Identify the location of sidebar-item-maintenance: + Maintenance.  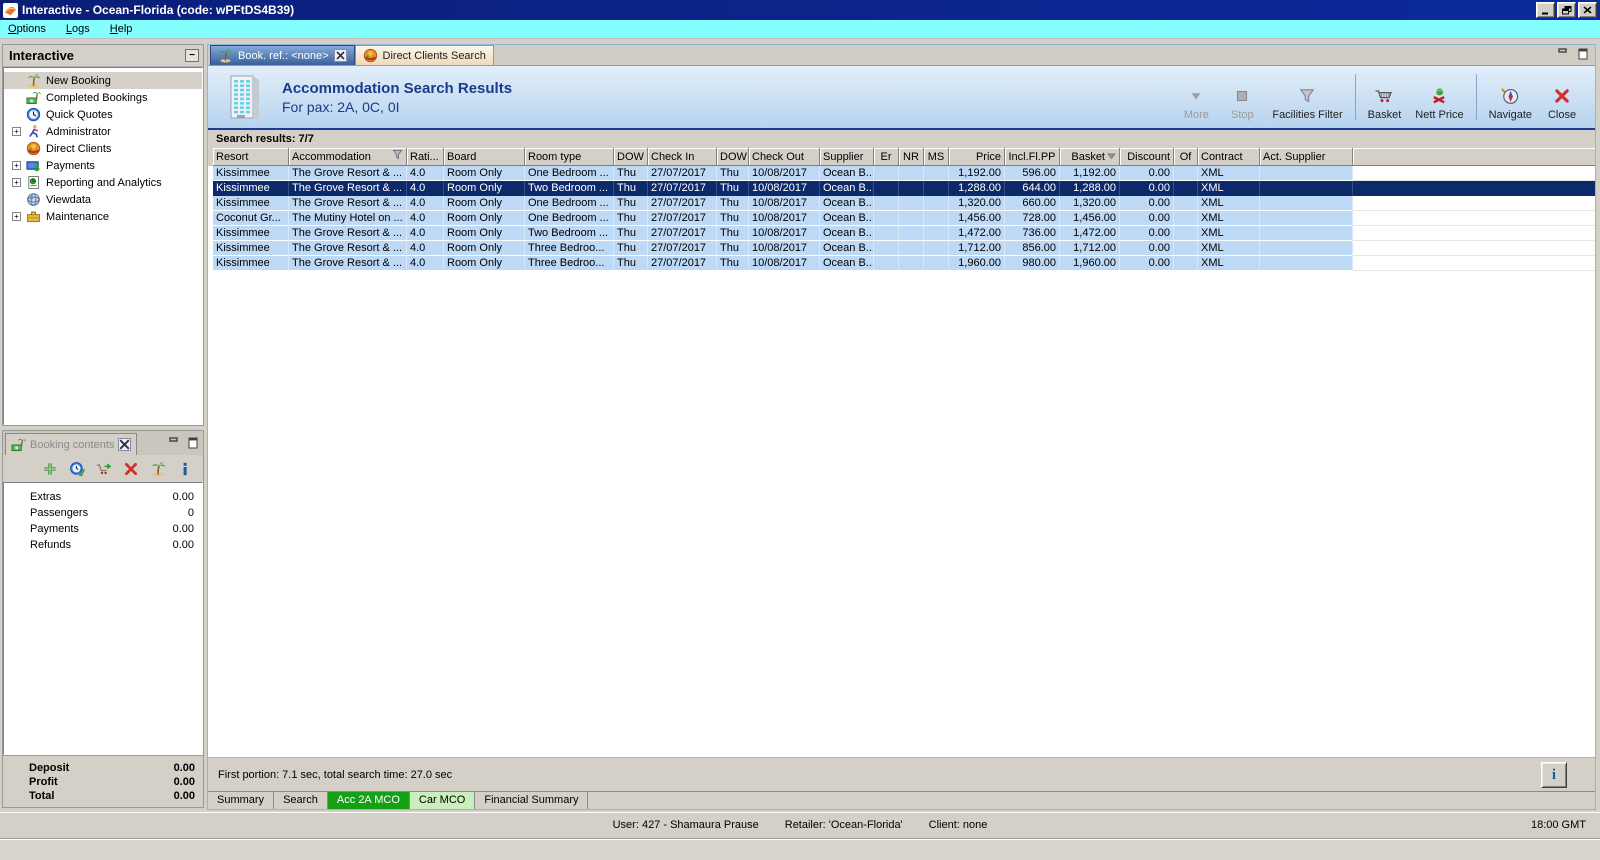
(103, 216).